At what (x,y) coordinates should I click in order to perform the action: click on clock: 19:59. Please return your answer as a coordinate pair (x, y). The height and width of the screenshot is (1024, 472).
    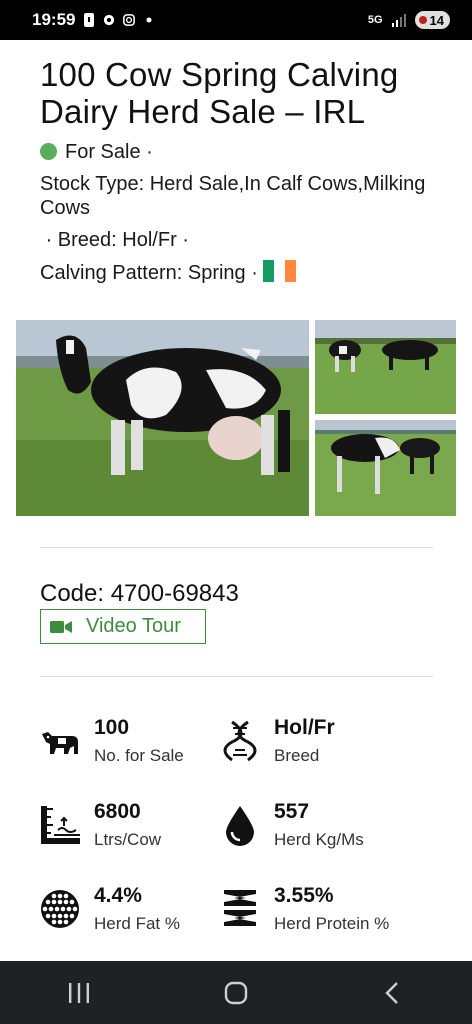
    Looking at the image, I should click on (54, 19).